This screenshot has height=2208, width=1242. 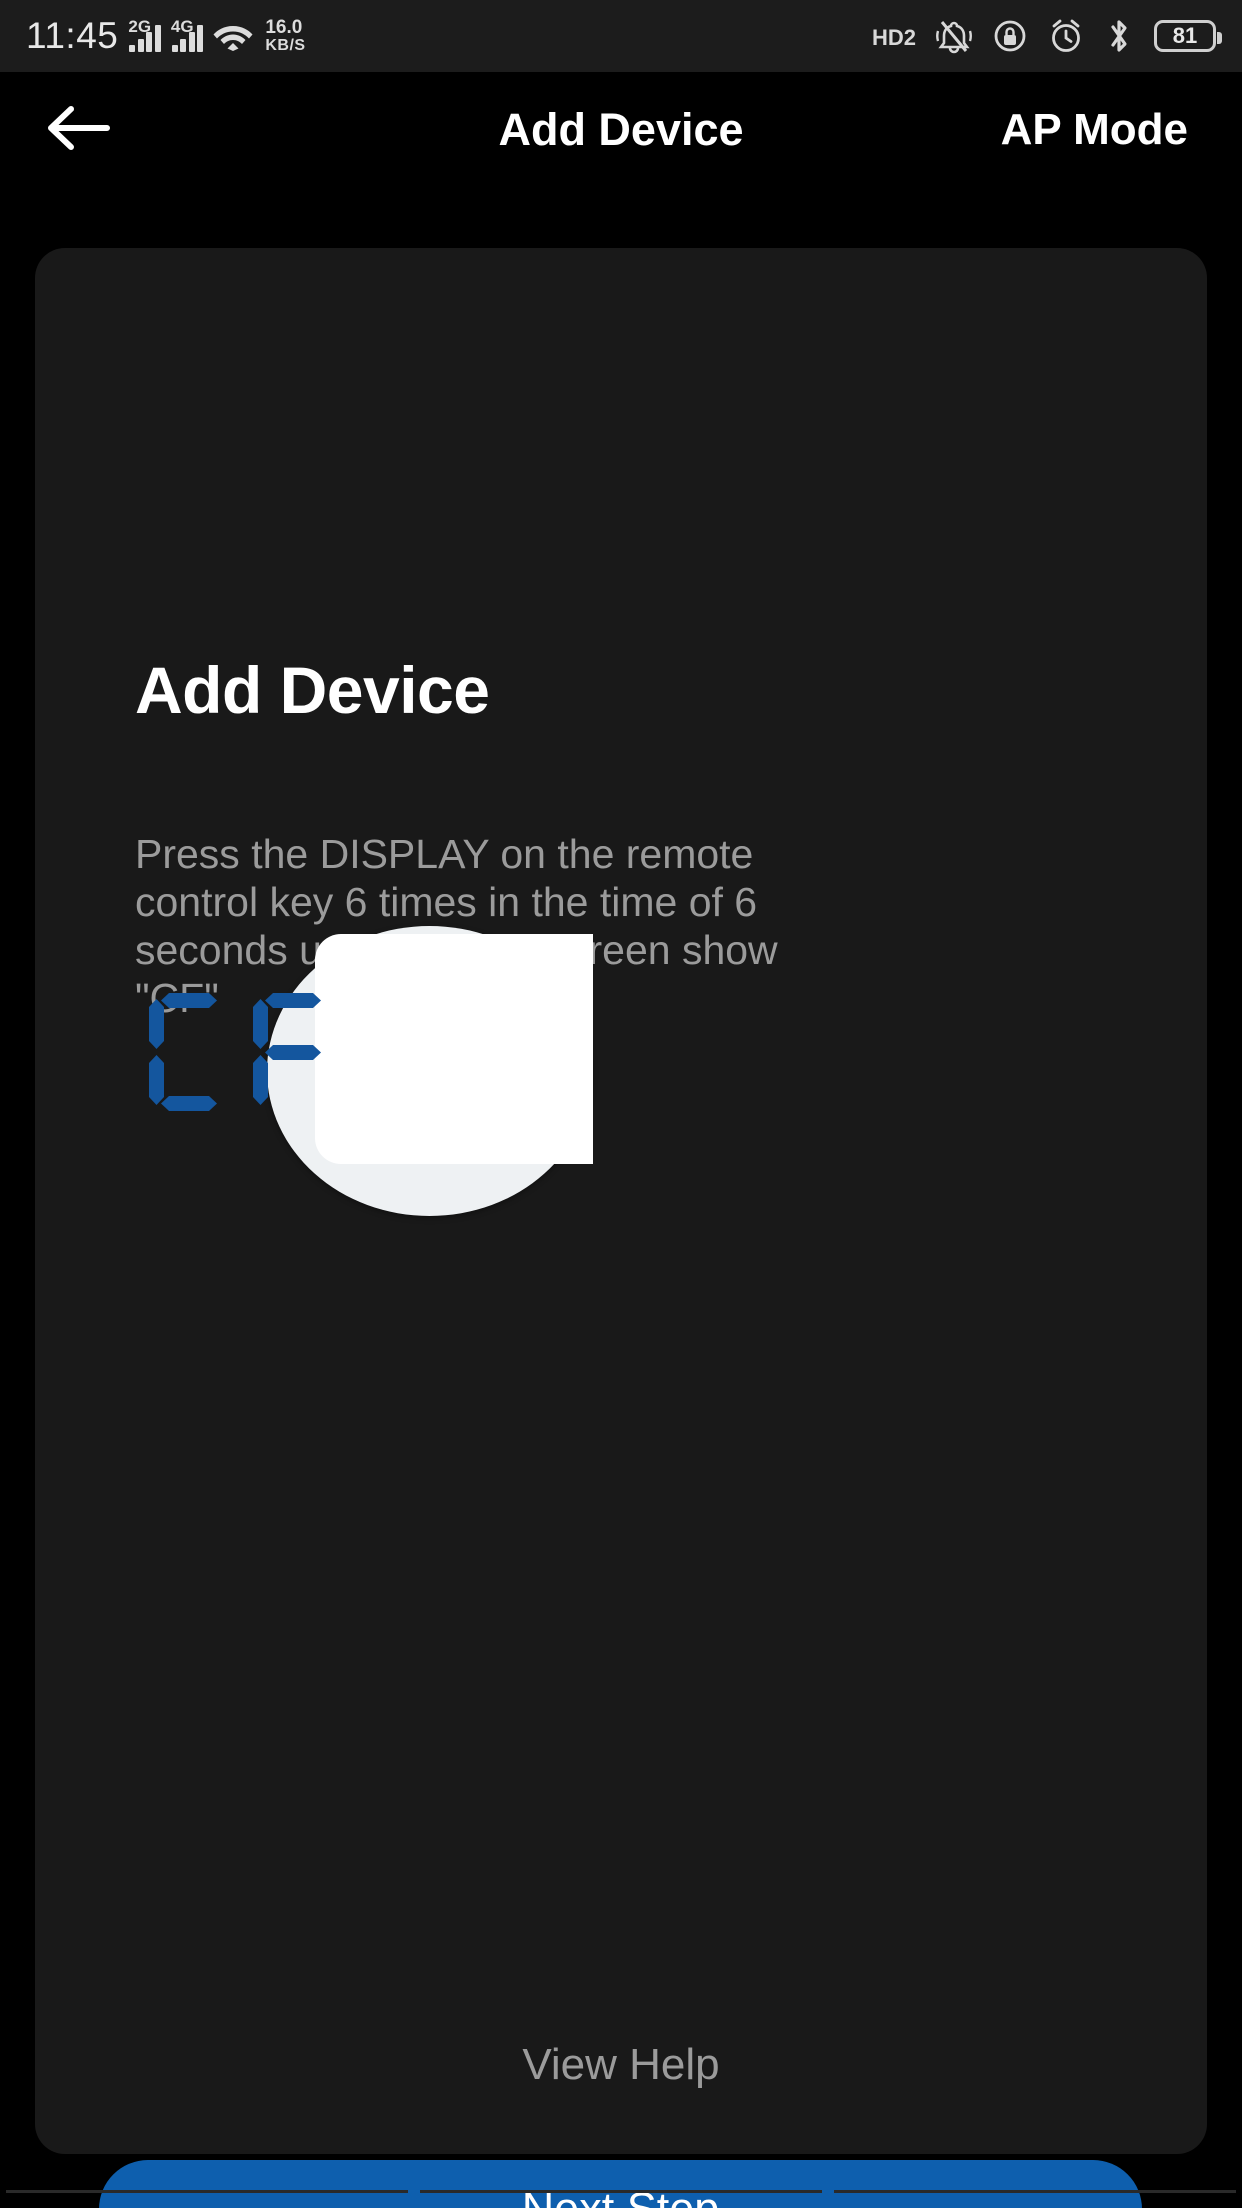 What do you see at coordinates (1119, 36) in the screenshot?
I see `bluetooth-icon` at bounding box center [1119, 36].